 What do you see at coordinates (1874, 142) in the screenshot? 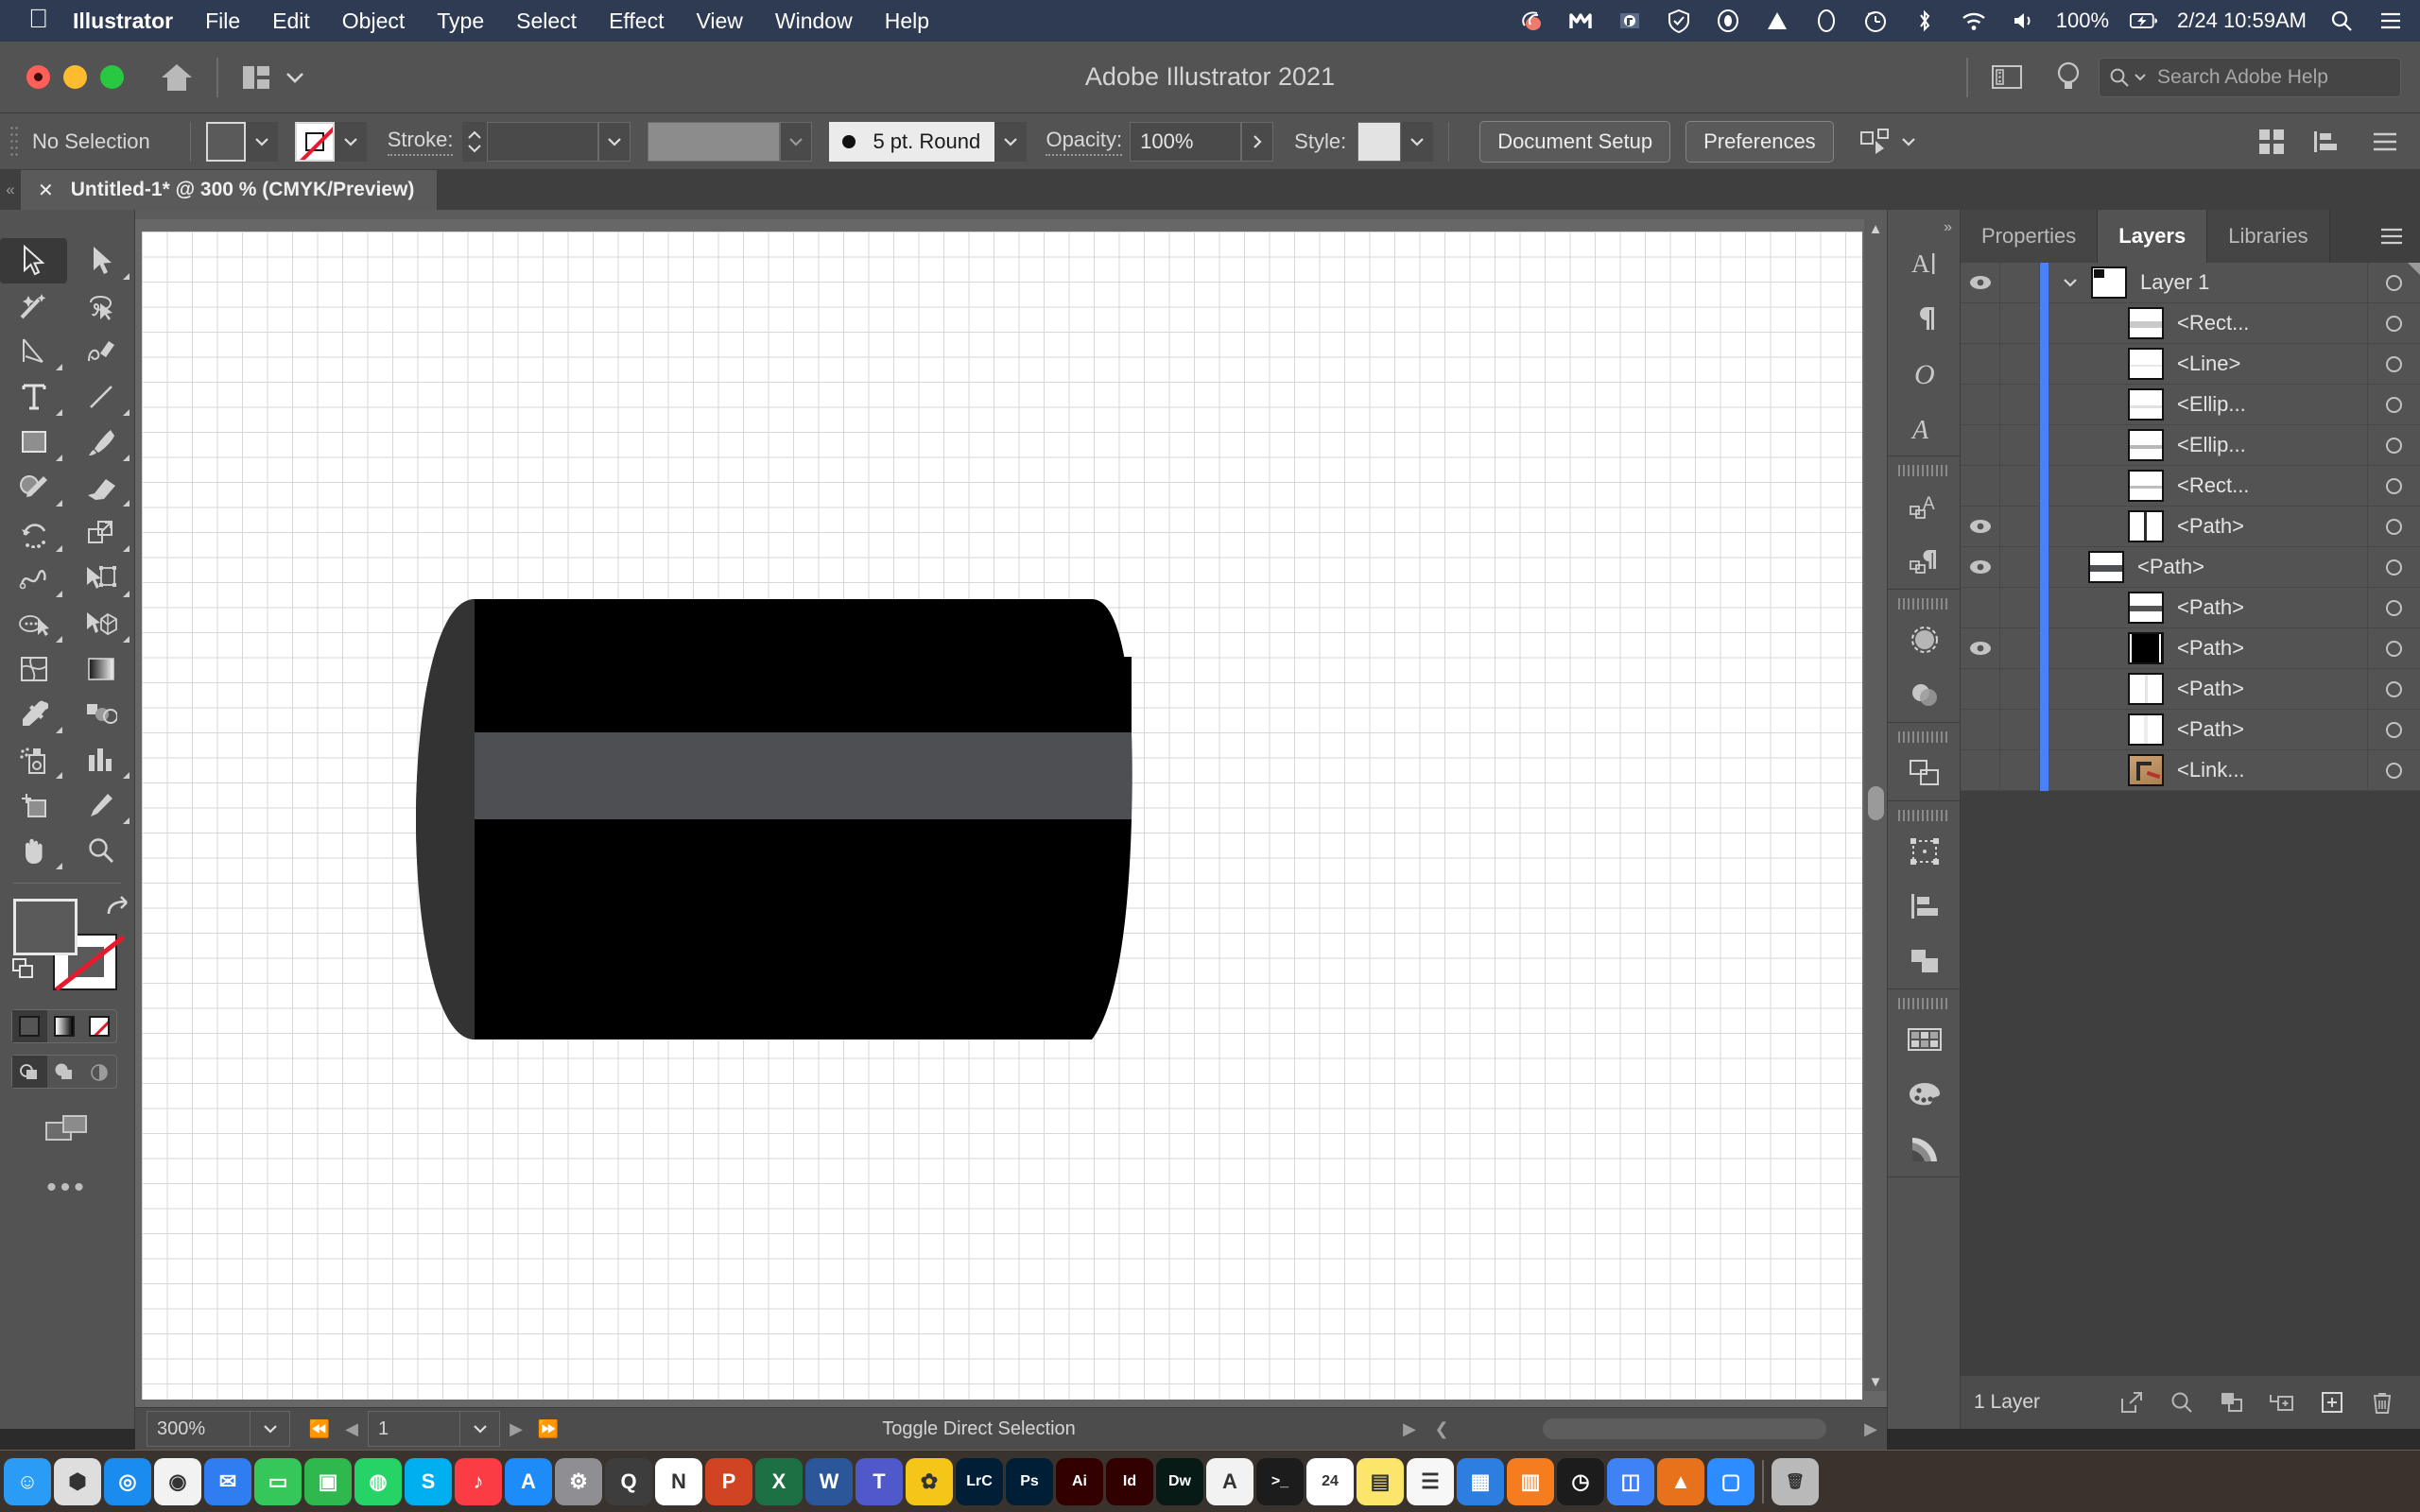
I see `select-similar-options-icon` at bounding box center [1874, 142].